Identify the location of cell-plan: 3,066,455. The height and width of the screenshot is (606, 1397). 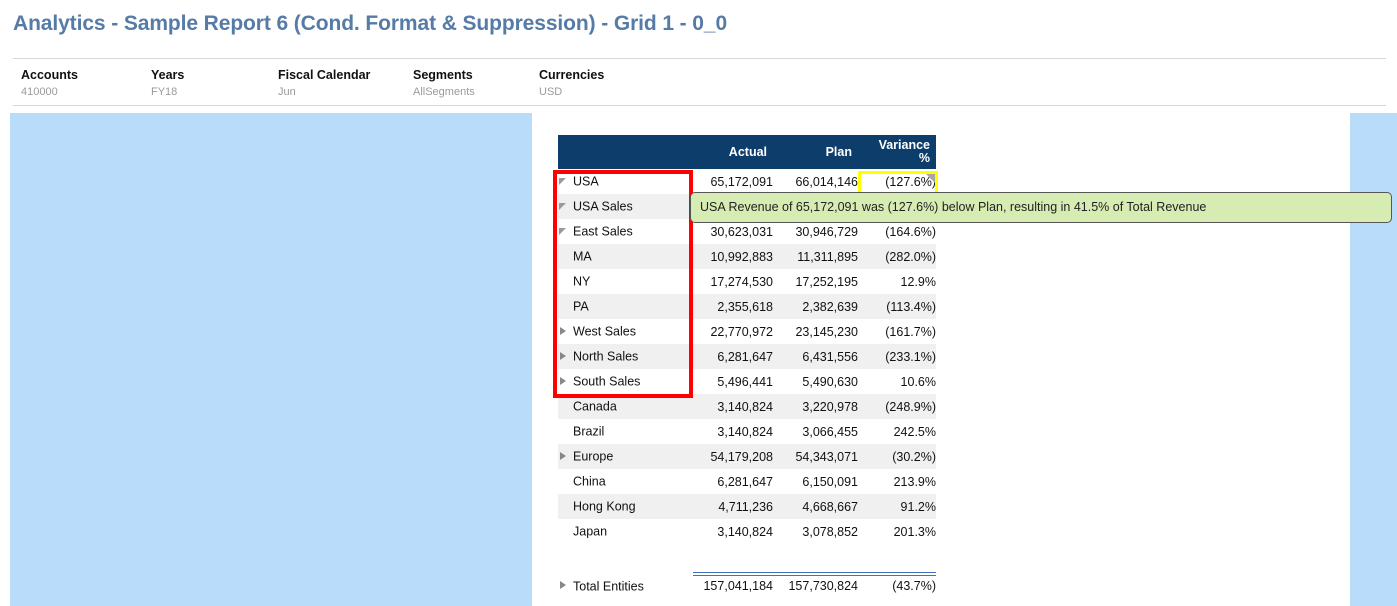
(815, 431).